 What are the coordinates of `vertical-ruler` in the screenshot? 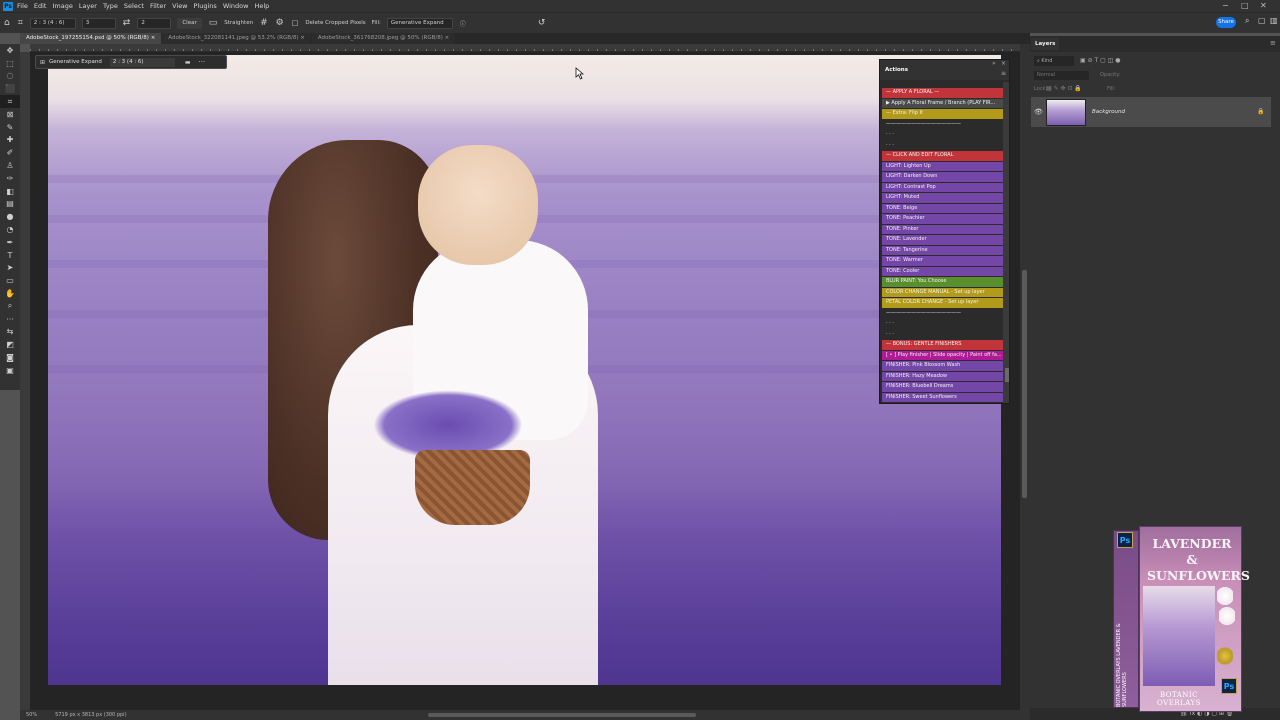 It's located at (25, 382).